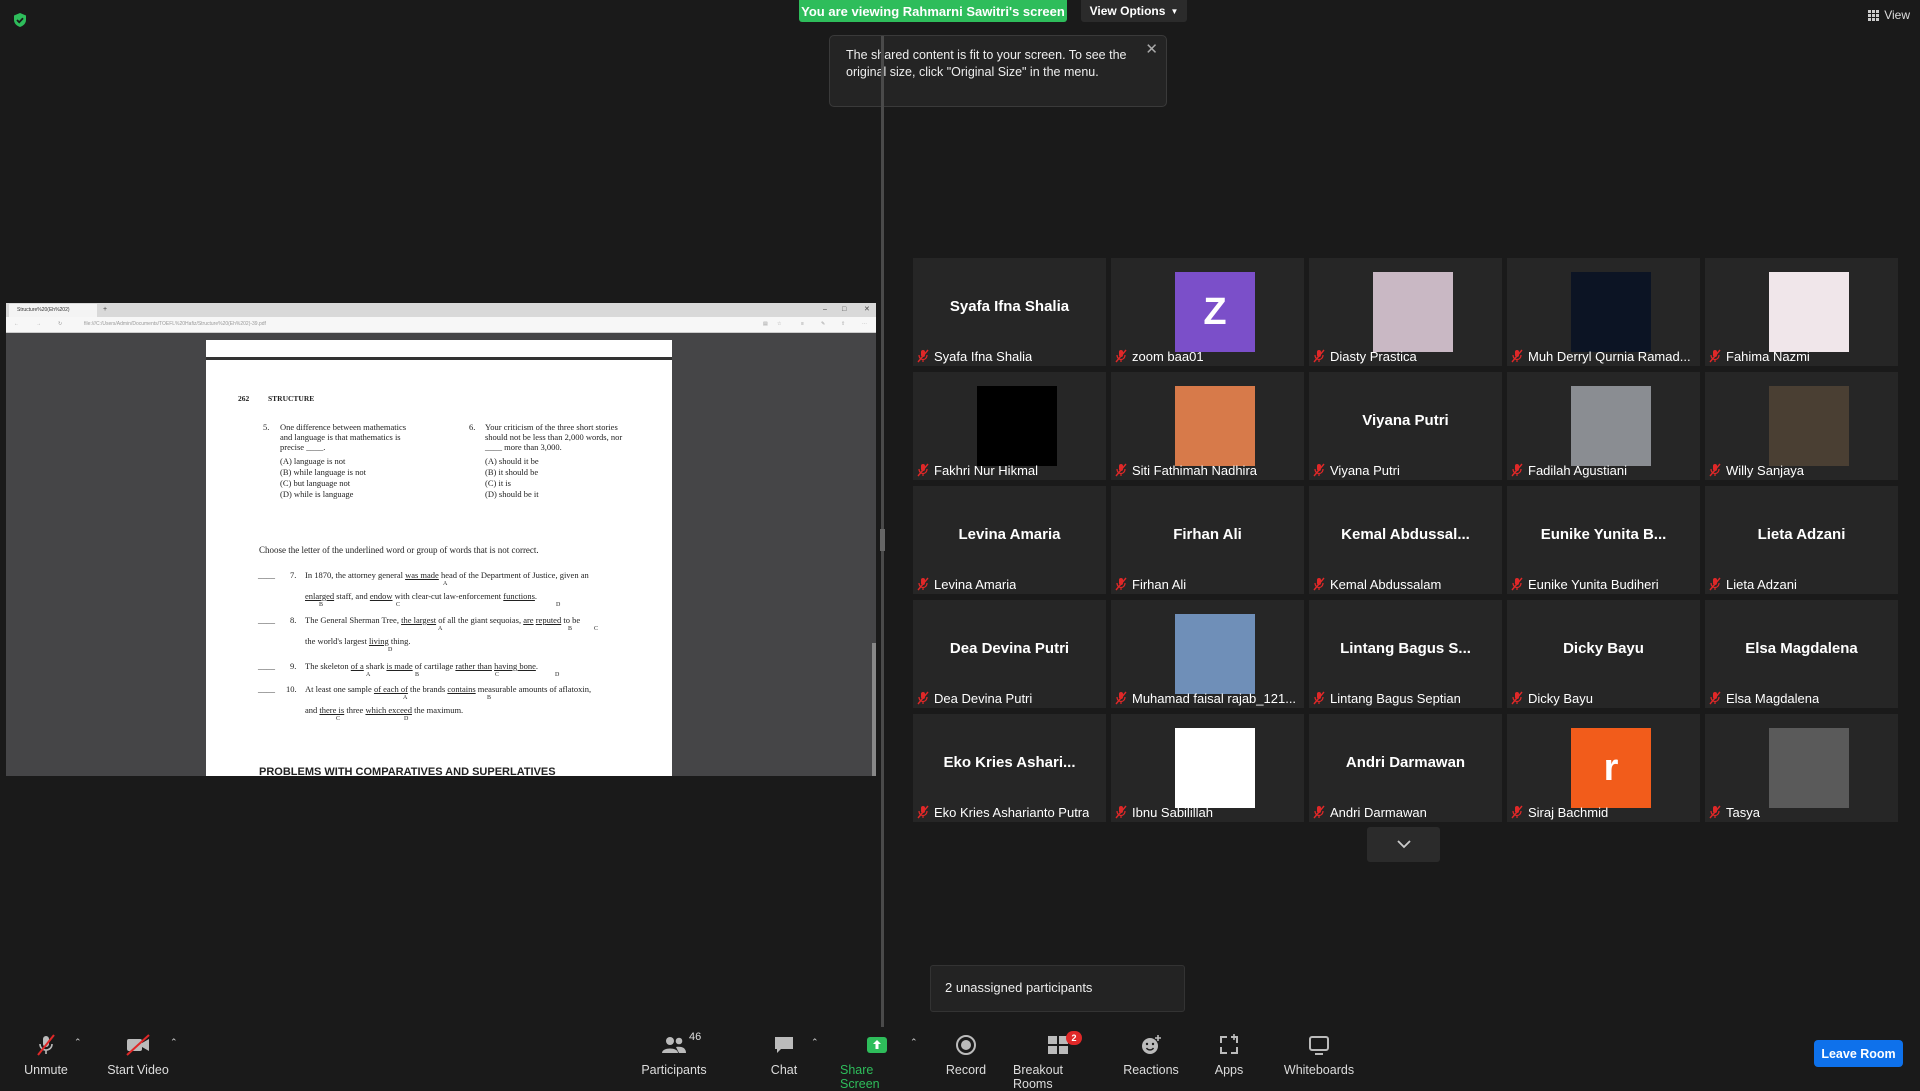 The width and height of the screenshot is (1920, 1091). I want to click on refresh-icon: ↻, so click(60, 324).